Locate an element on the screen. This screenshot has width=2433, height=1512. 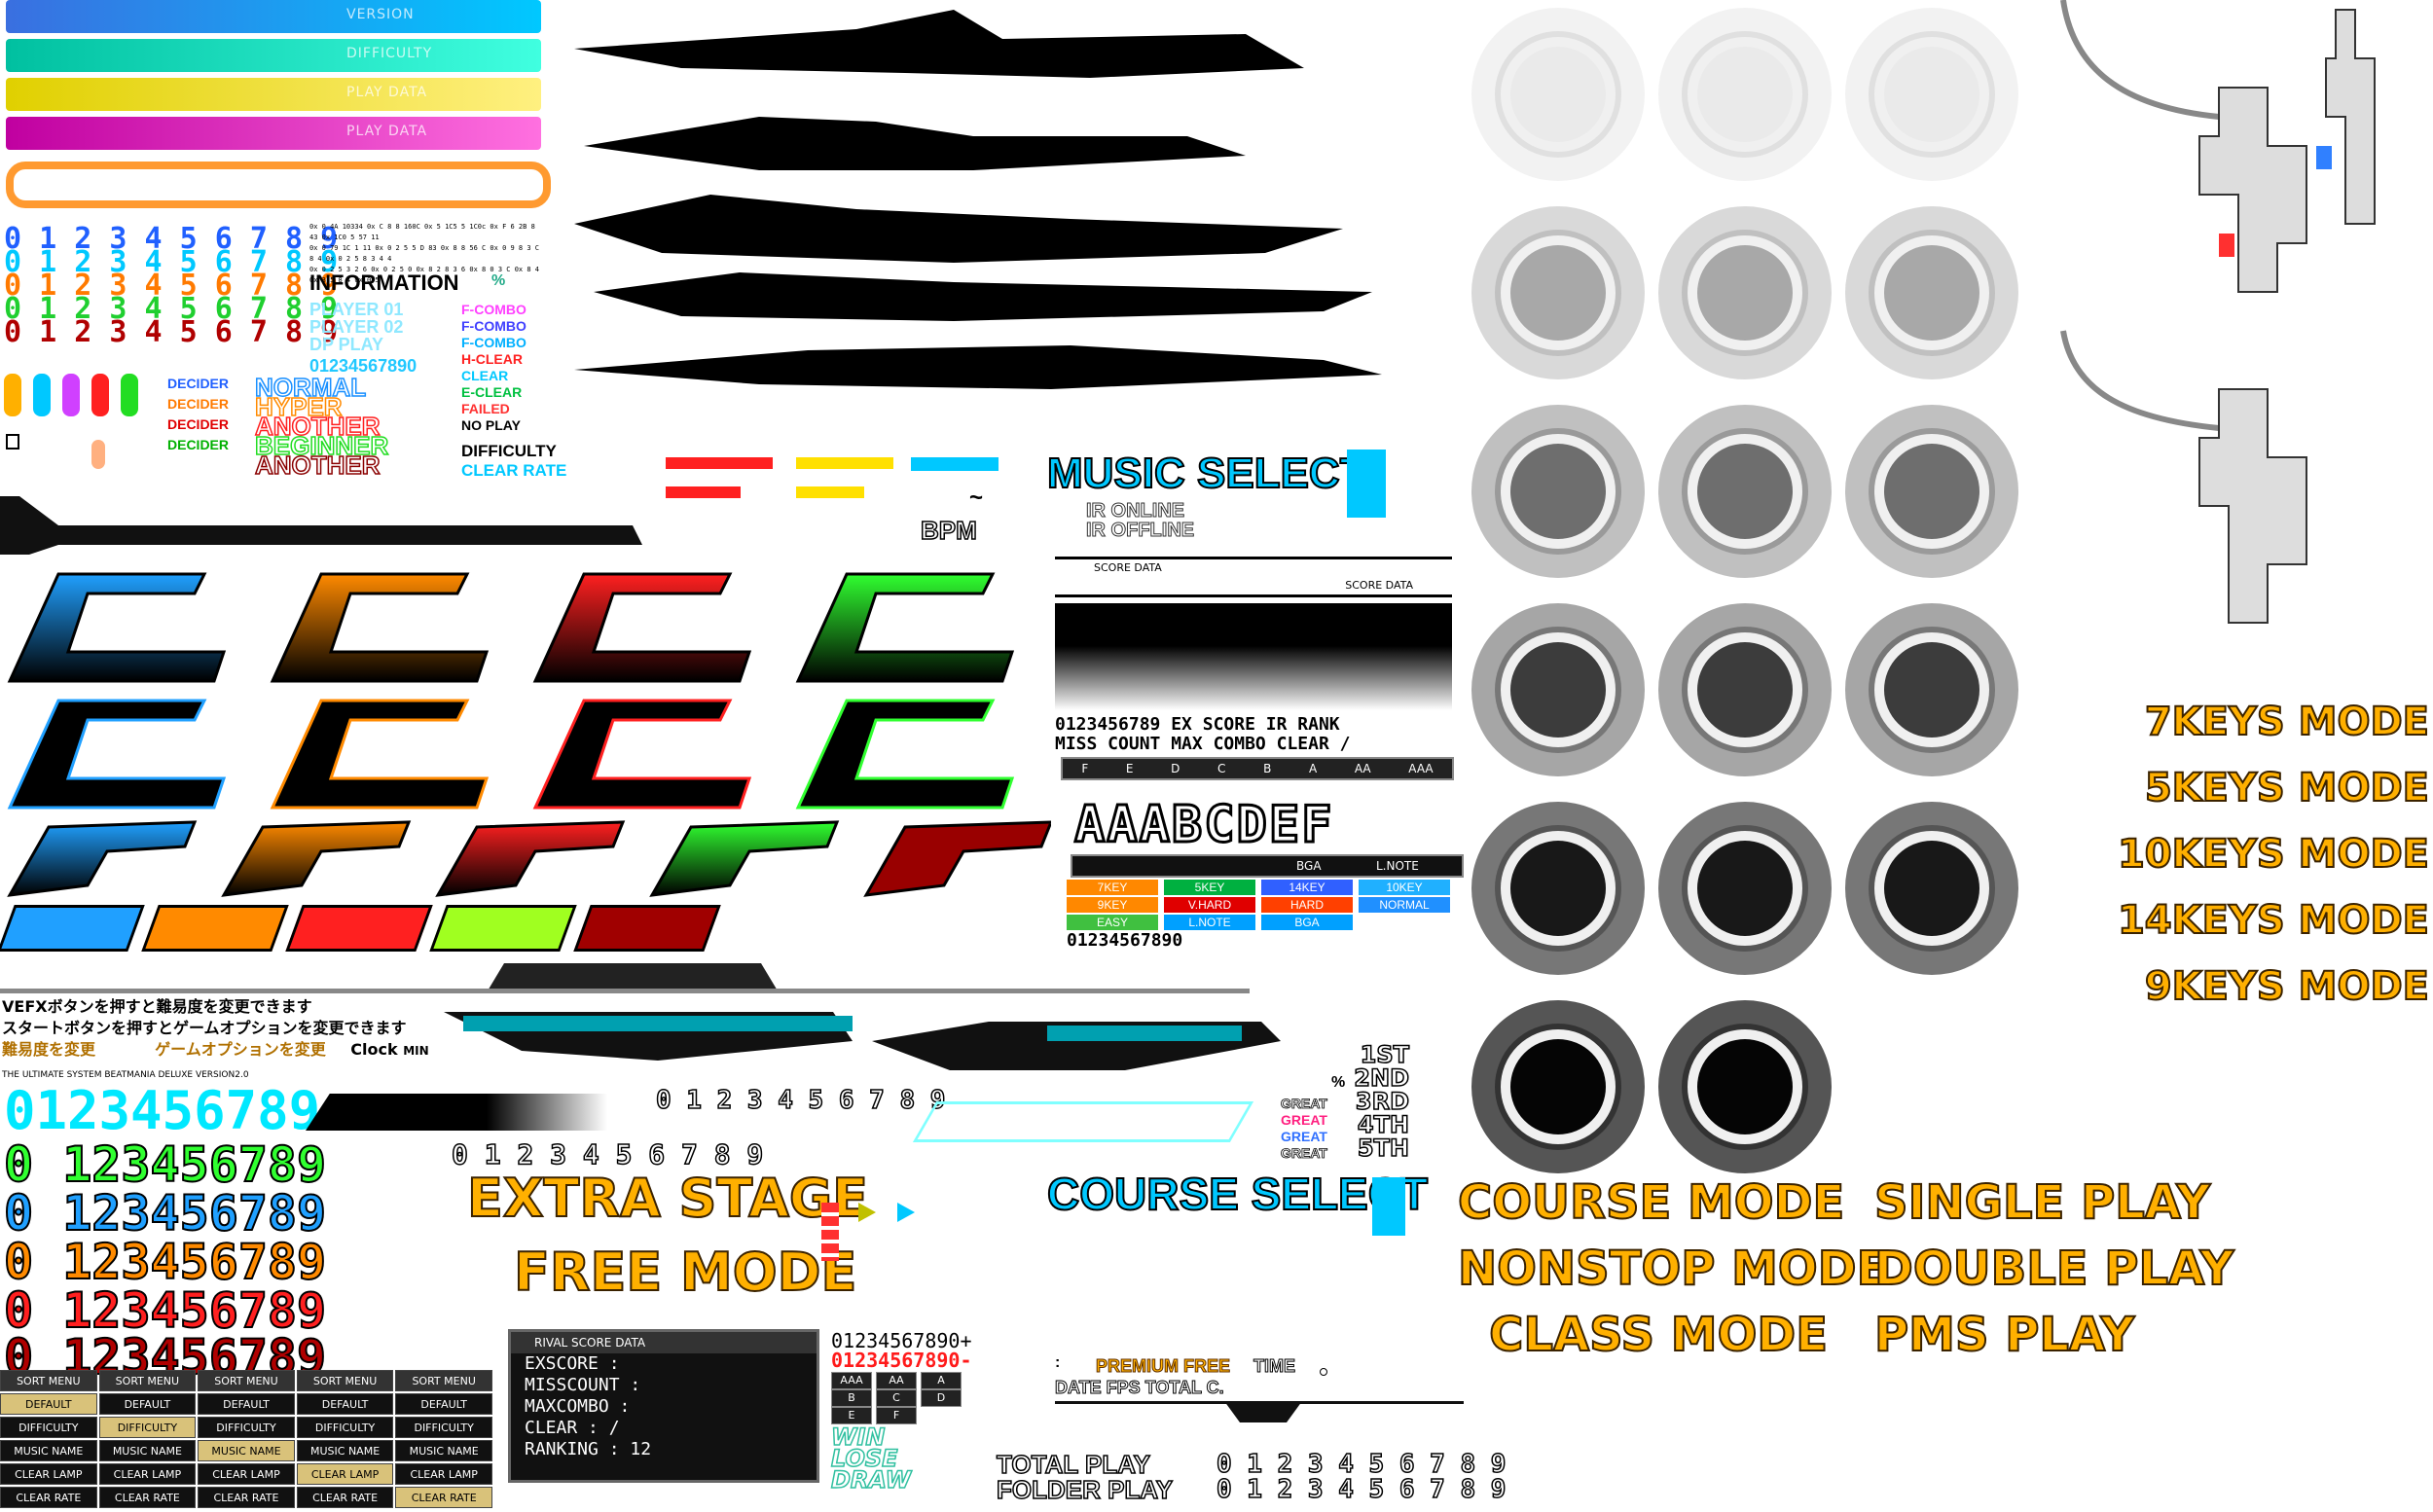
clear-clear: CLEAR is located at coordinates (485, 375).